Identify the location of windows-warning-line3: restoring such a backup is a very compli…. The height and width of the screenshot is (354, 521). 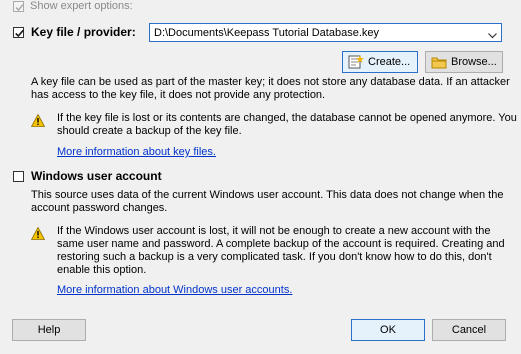
(274, 257).